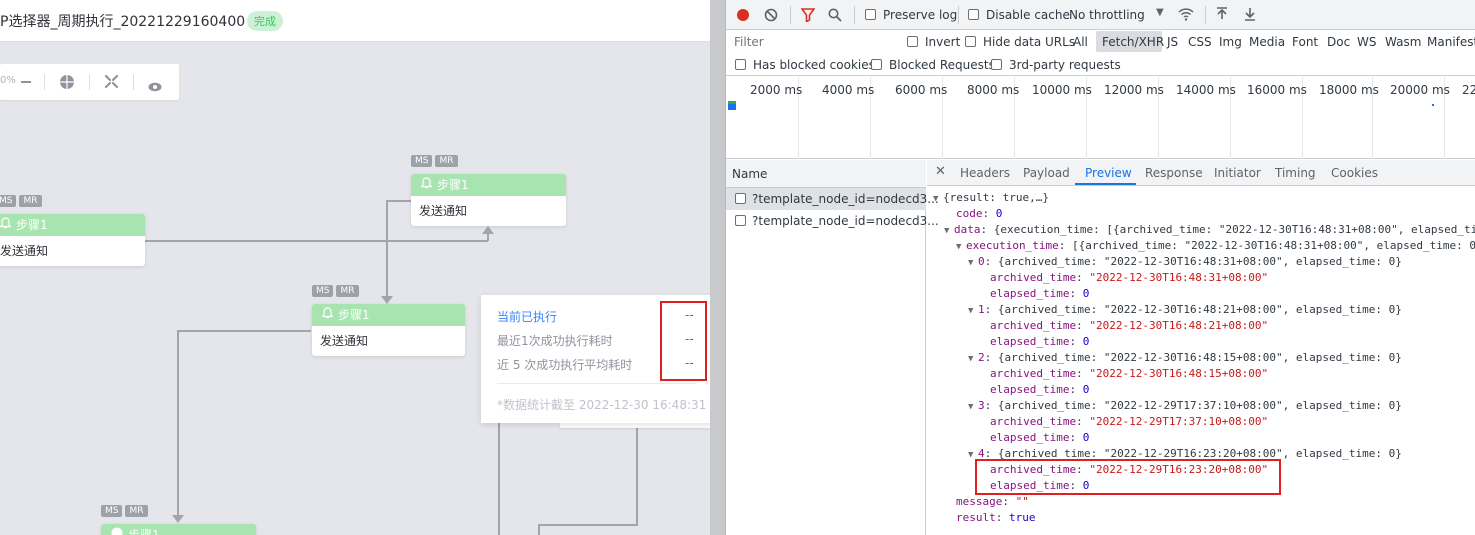 This screenshot has width=1475, height=535. What do you see at coordinates (1033, 373) in the screenshot?
I see `json-key: archived_time` at bounding box center [1033, 373].